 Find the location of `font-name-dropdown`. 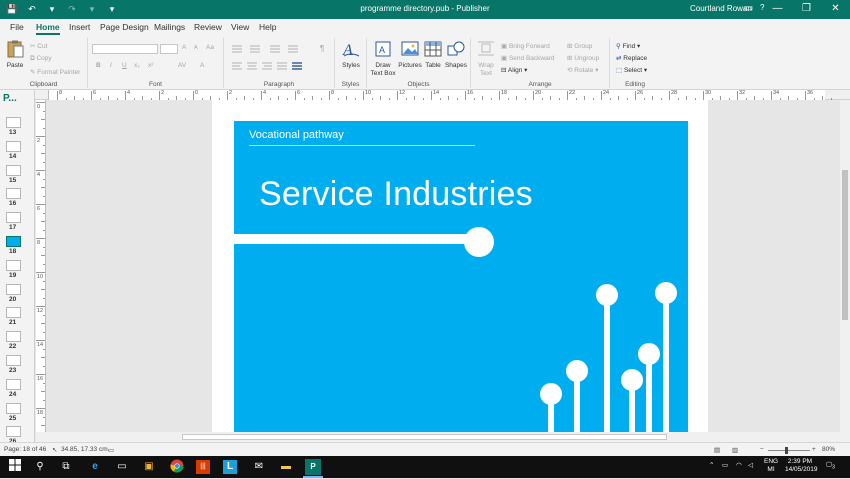

font-name-dropdown is located at coordinates (125, 49).